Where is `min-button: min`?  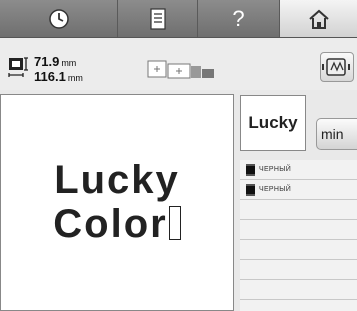
min-button: min is located at coordinates (336, 134).